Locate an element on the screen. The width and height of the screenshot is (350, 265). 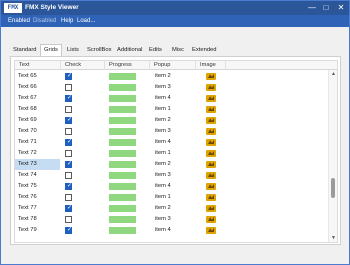
cell-text: Text 73 is located at coordinates (37, 164).